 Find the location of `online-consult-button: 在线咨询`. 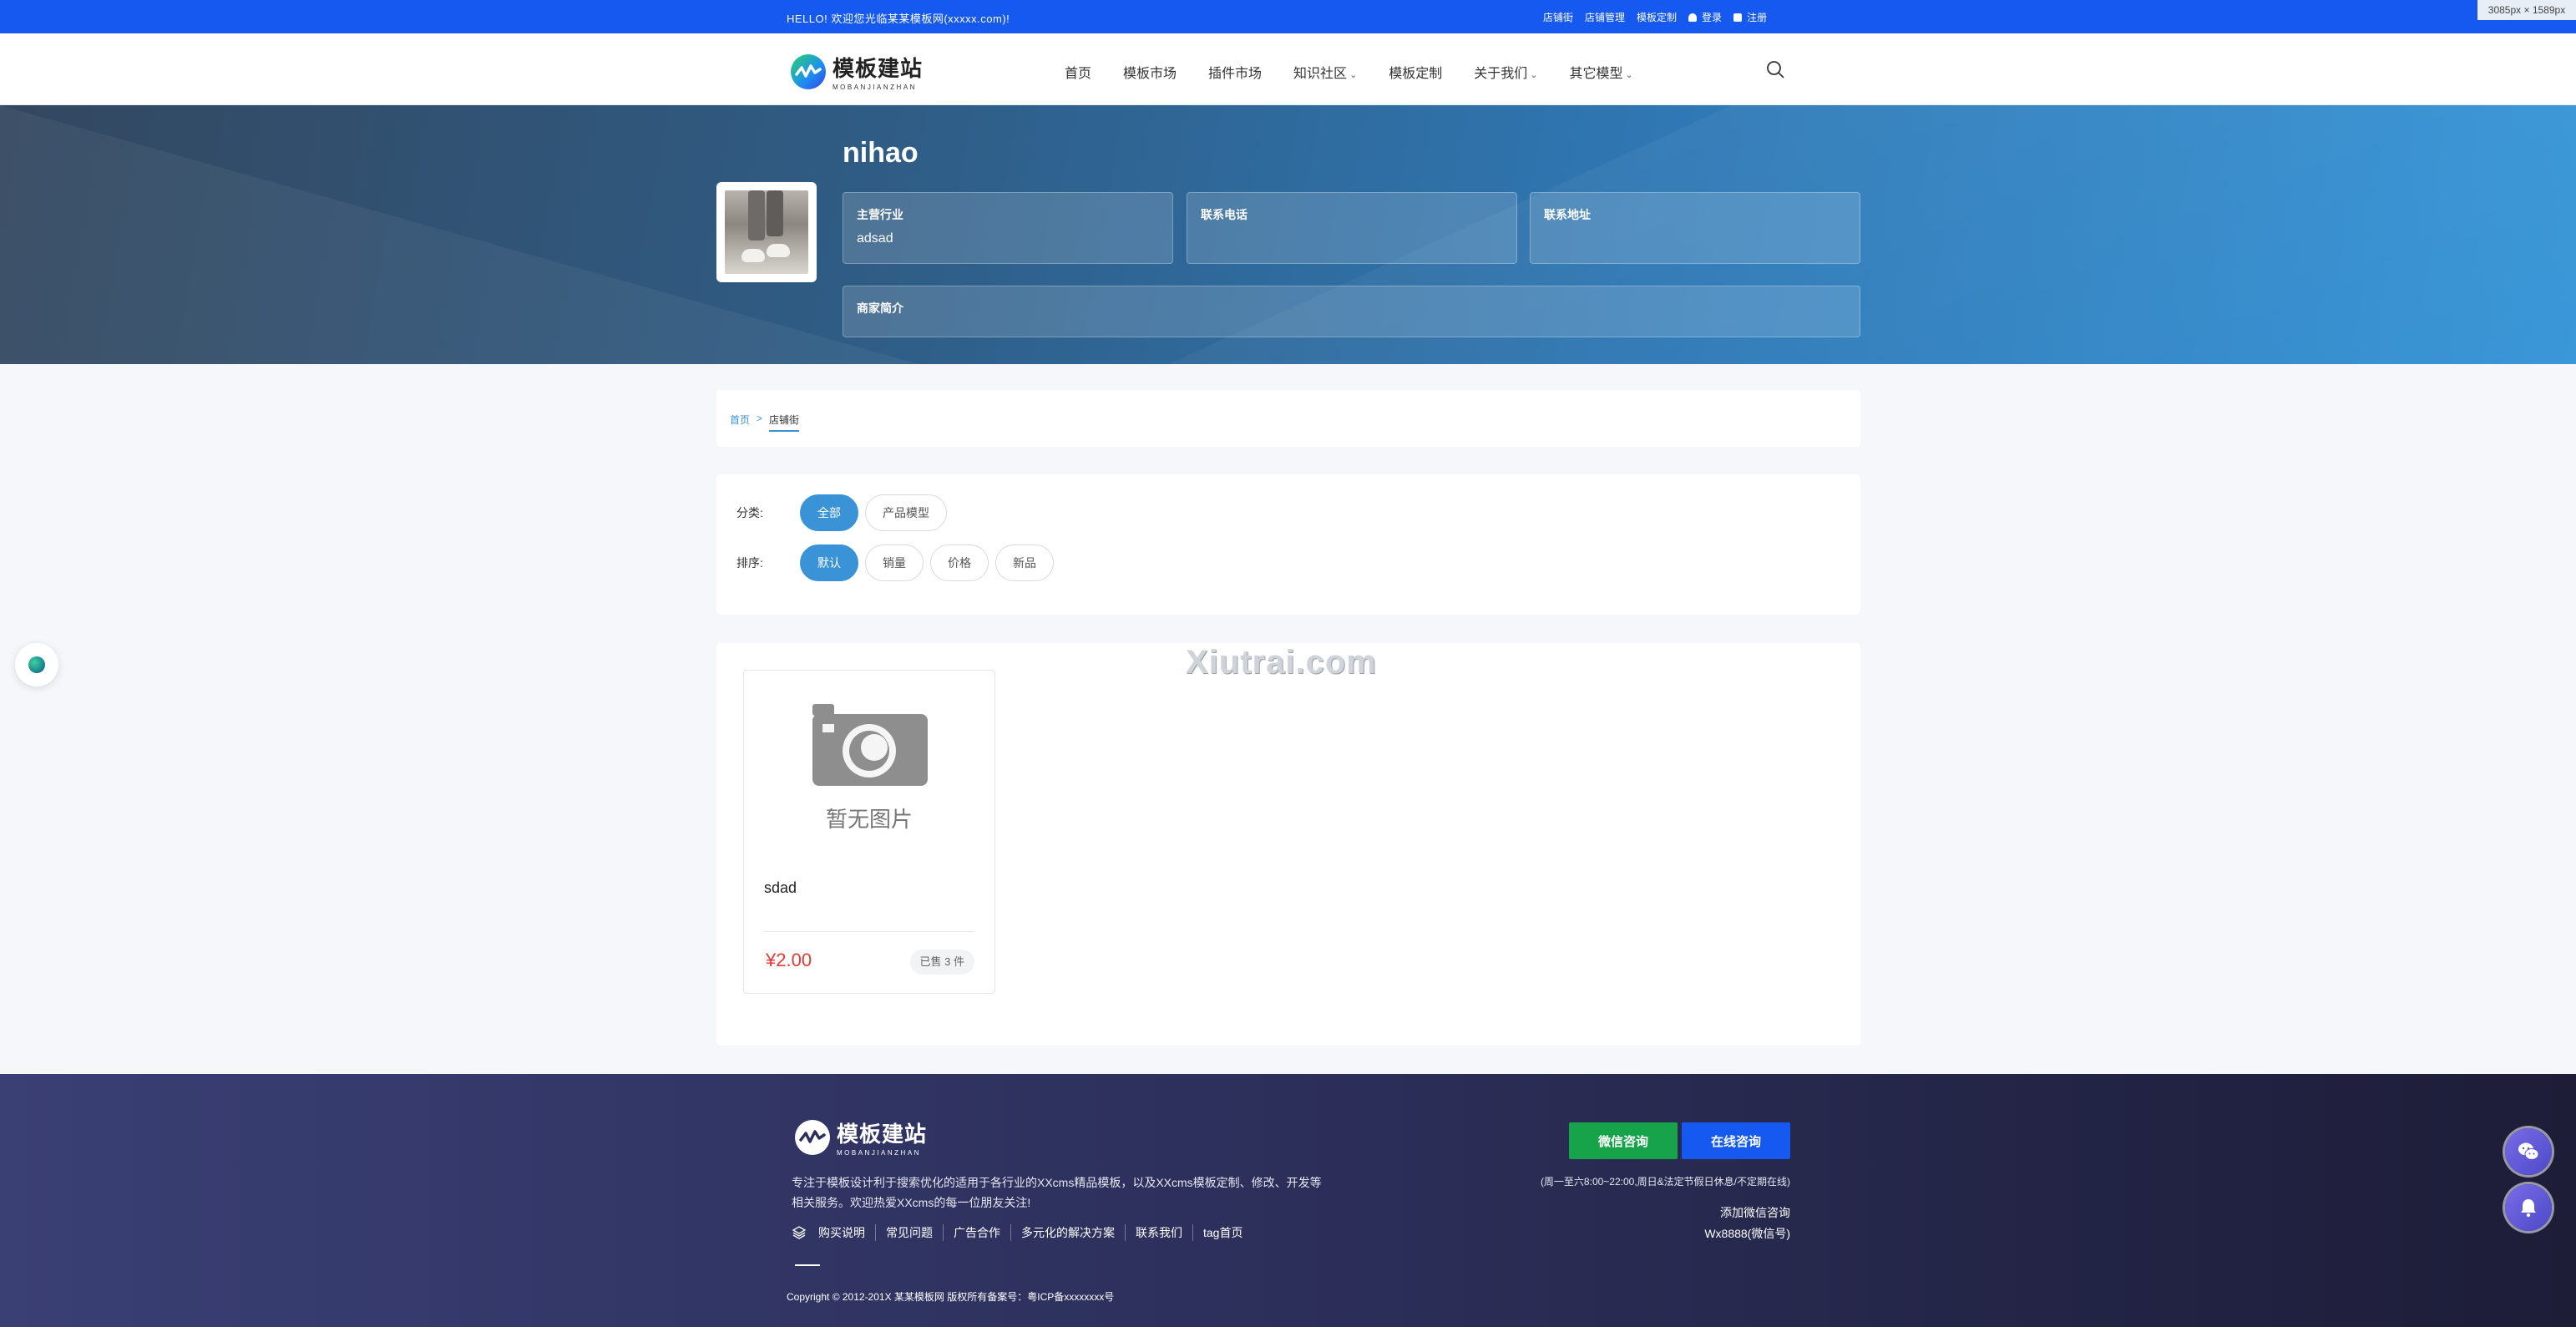

online-consult-button: 在线咨询 is located at coordinates (1736, 1140).